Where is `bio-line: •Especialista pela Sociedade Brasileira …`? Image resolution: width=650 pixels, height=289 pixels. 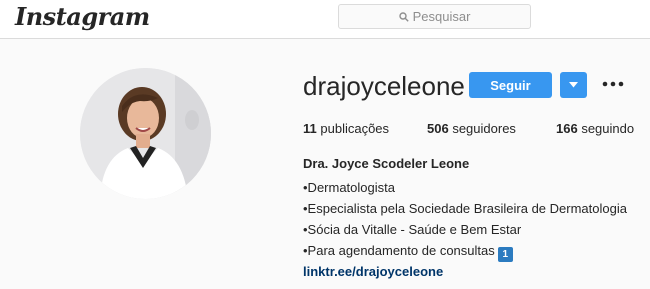 bio-line: •Especialista pela Sociedade Brasileira … is located at coordinates (465, 208).